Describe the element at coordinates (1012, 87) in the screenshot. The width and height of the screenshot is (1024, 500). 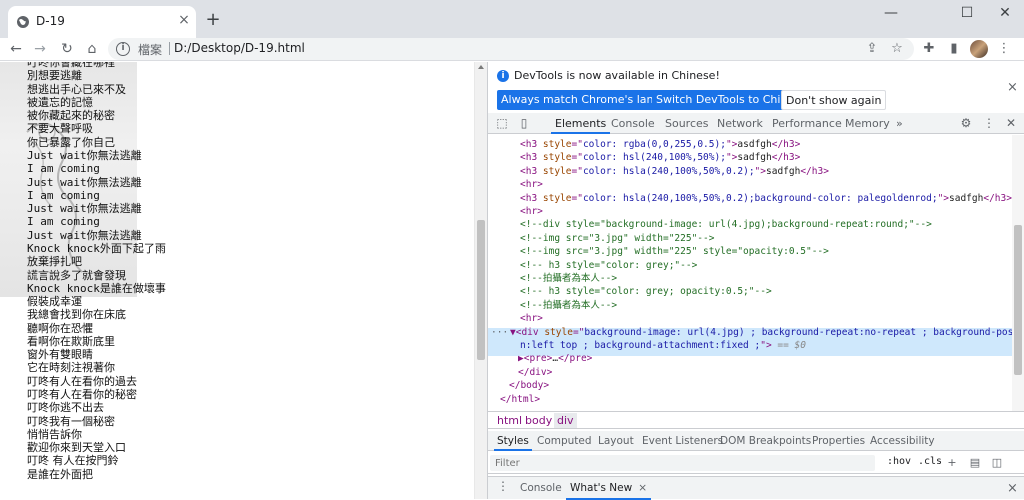
I see `banner-close-icon: ×` at that location.